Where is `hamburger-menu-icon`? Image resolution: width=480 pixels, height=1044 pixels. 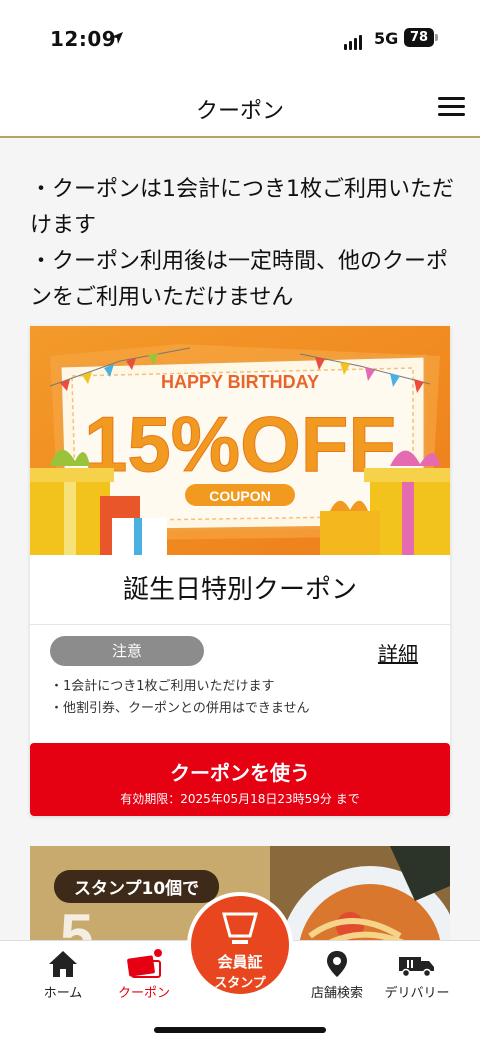 hamburger-menu-icon is located at coordinates (451, 107).